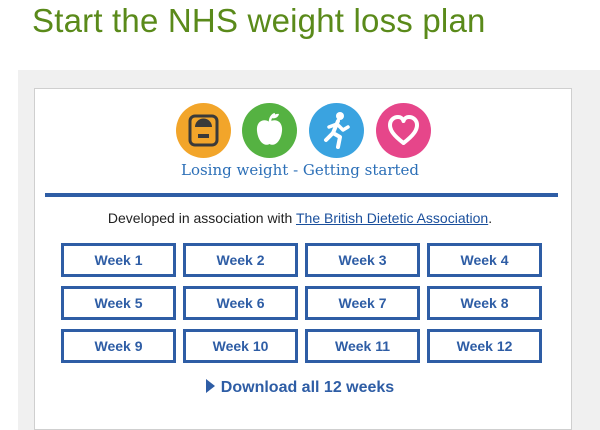 This screenshot has height=430, width=600. Describe the element at coordinates (301, 195) in the screenshot. I see `divider` at that location.